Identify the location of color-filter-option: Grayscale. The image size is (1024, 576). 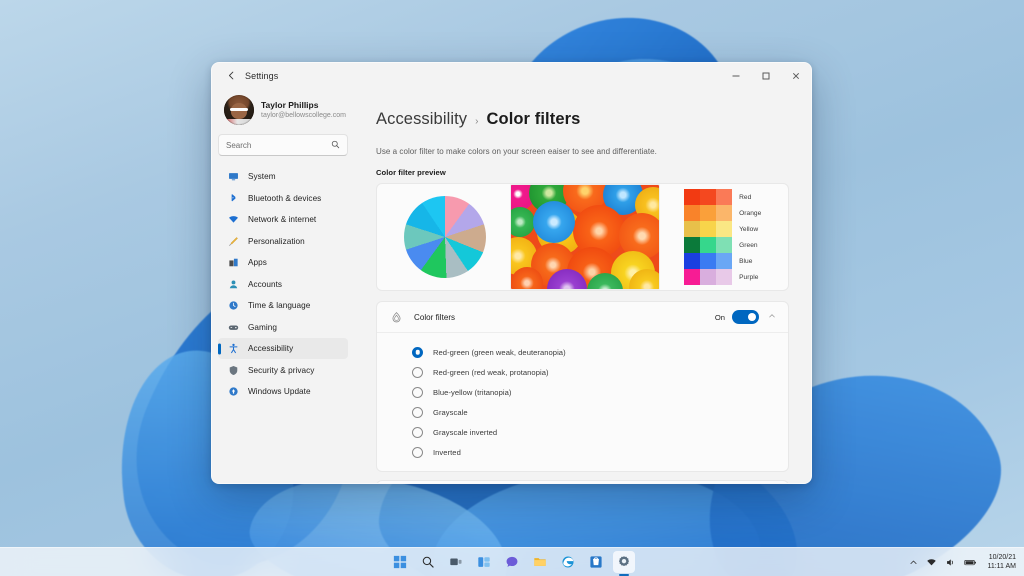
(582, 412).